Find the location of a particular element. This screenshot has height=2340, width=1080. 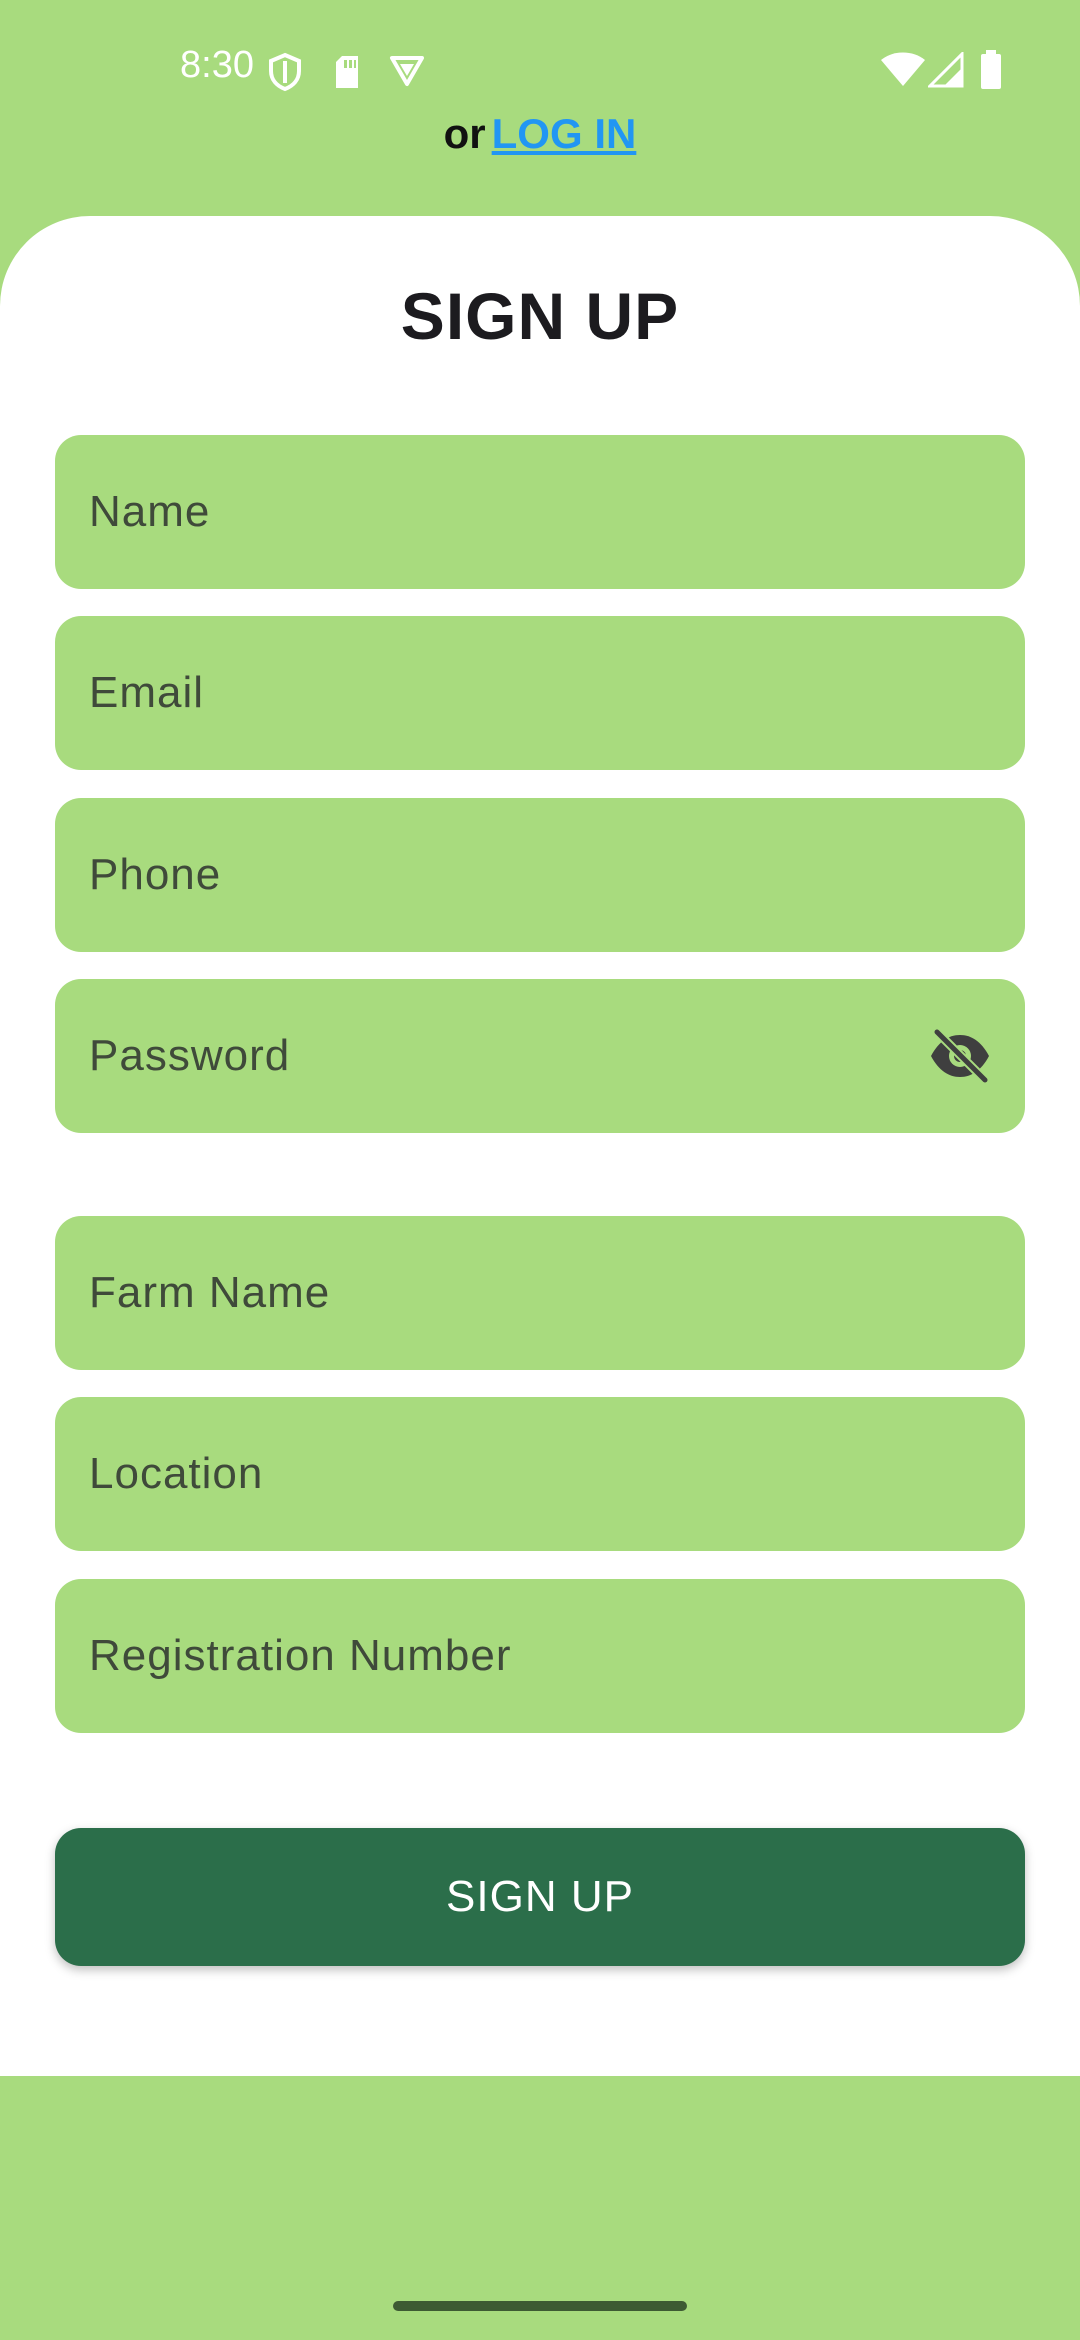

name-field: Name is located at coordinates (540, 512).